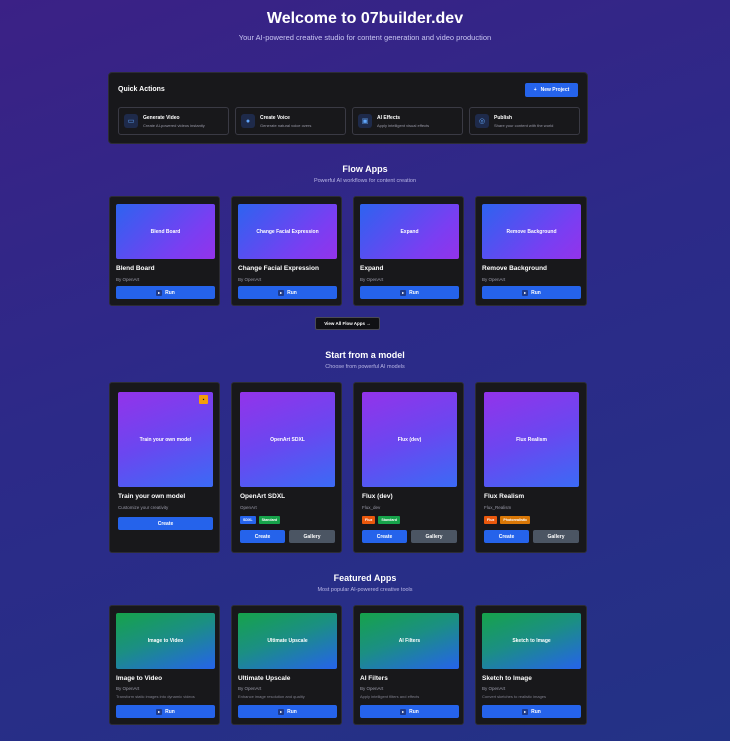 This screenshot has height=741, width=730. Describe the element at coordinates (409, 641) in the screenshot. I see `featured-app-thumbnail: AI Filters` at that location.